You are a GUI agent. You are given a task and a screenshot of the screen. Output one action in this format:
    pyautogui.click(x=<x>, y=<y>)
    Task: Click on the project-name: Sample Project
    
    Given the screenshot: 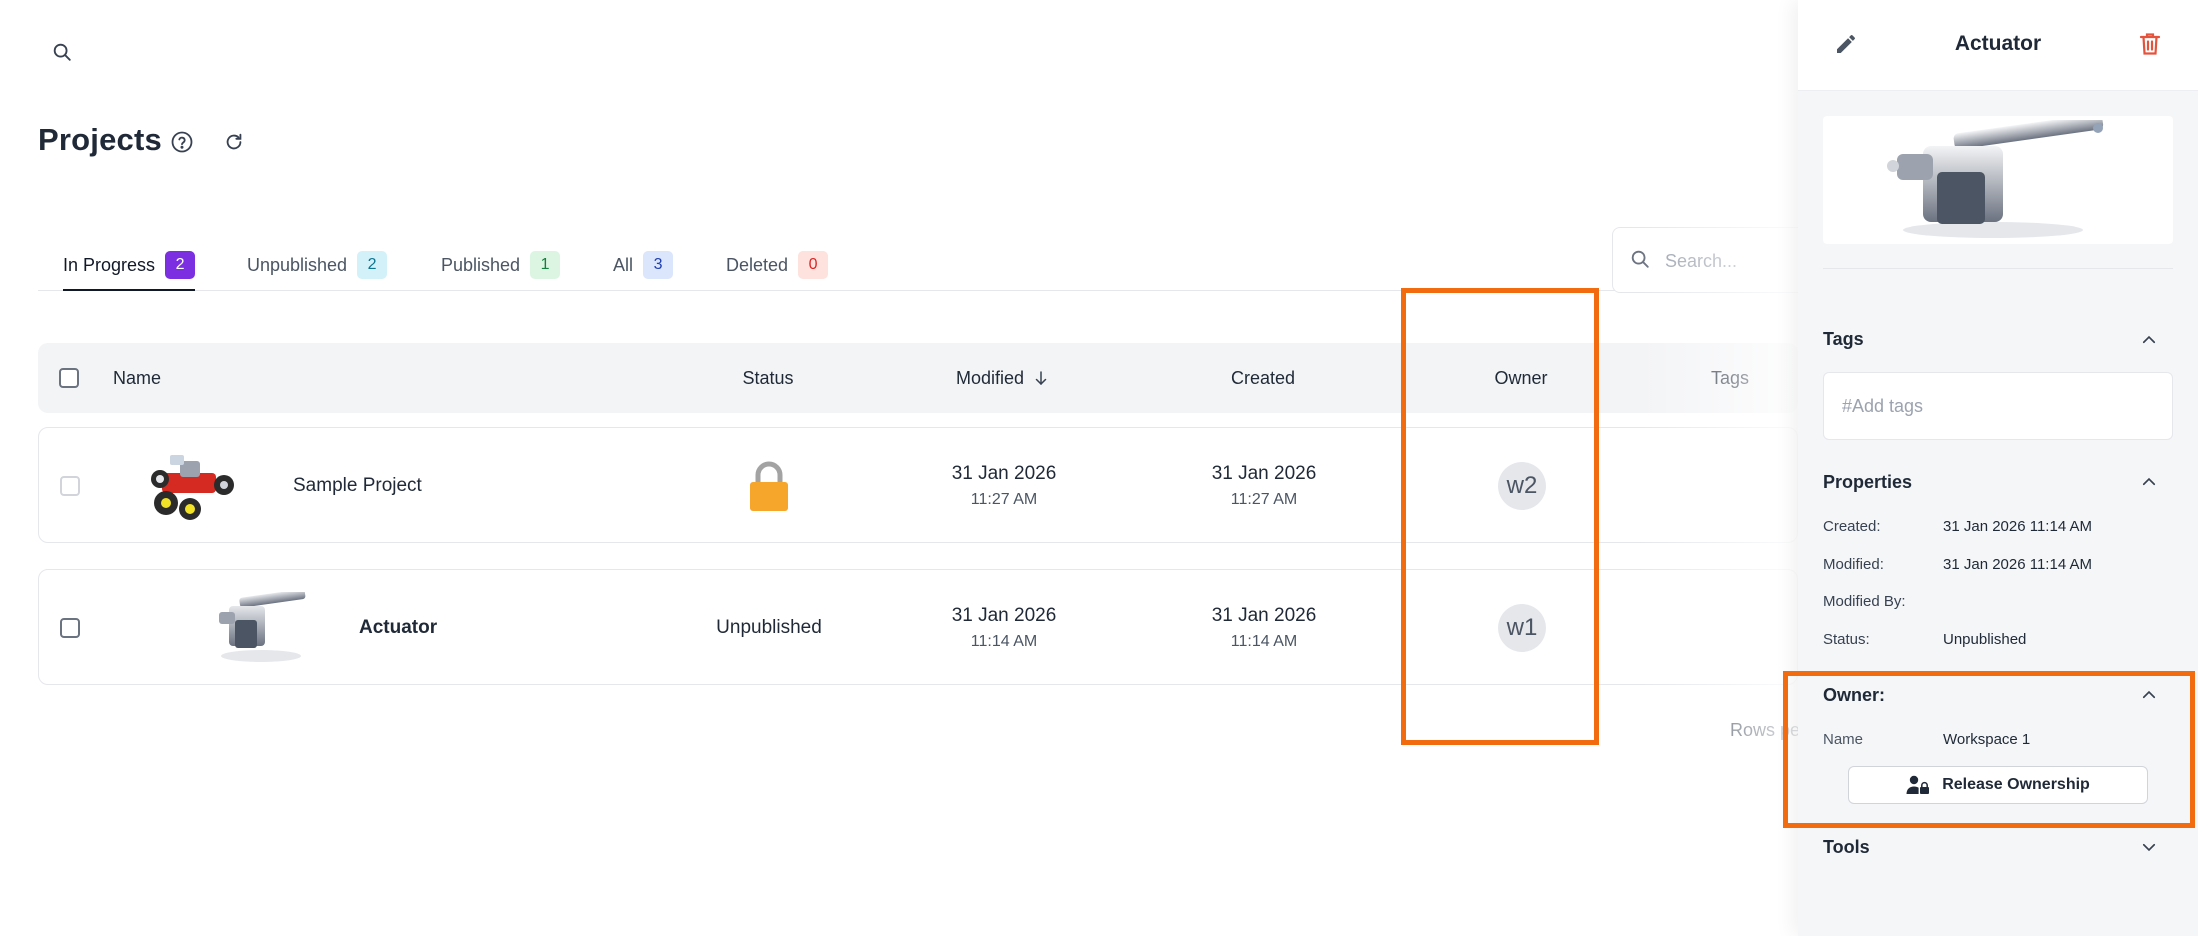 What is the action you would take?
    pyautogui.click(x=357, y=486)
    